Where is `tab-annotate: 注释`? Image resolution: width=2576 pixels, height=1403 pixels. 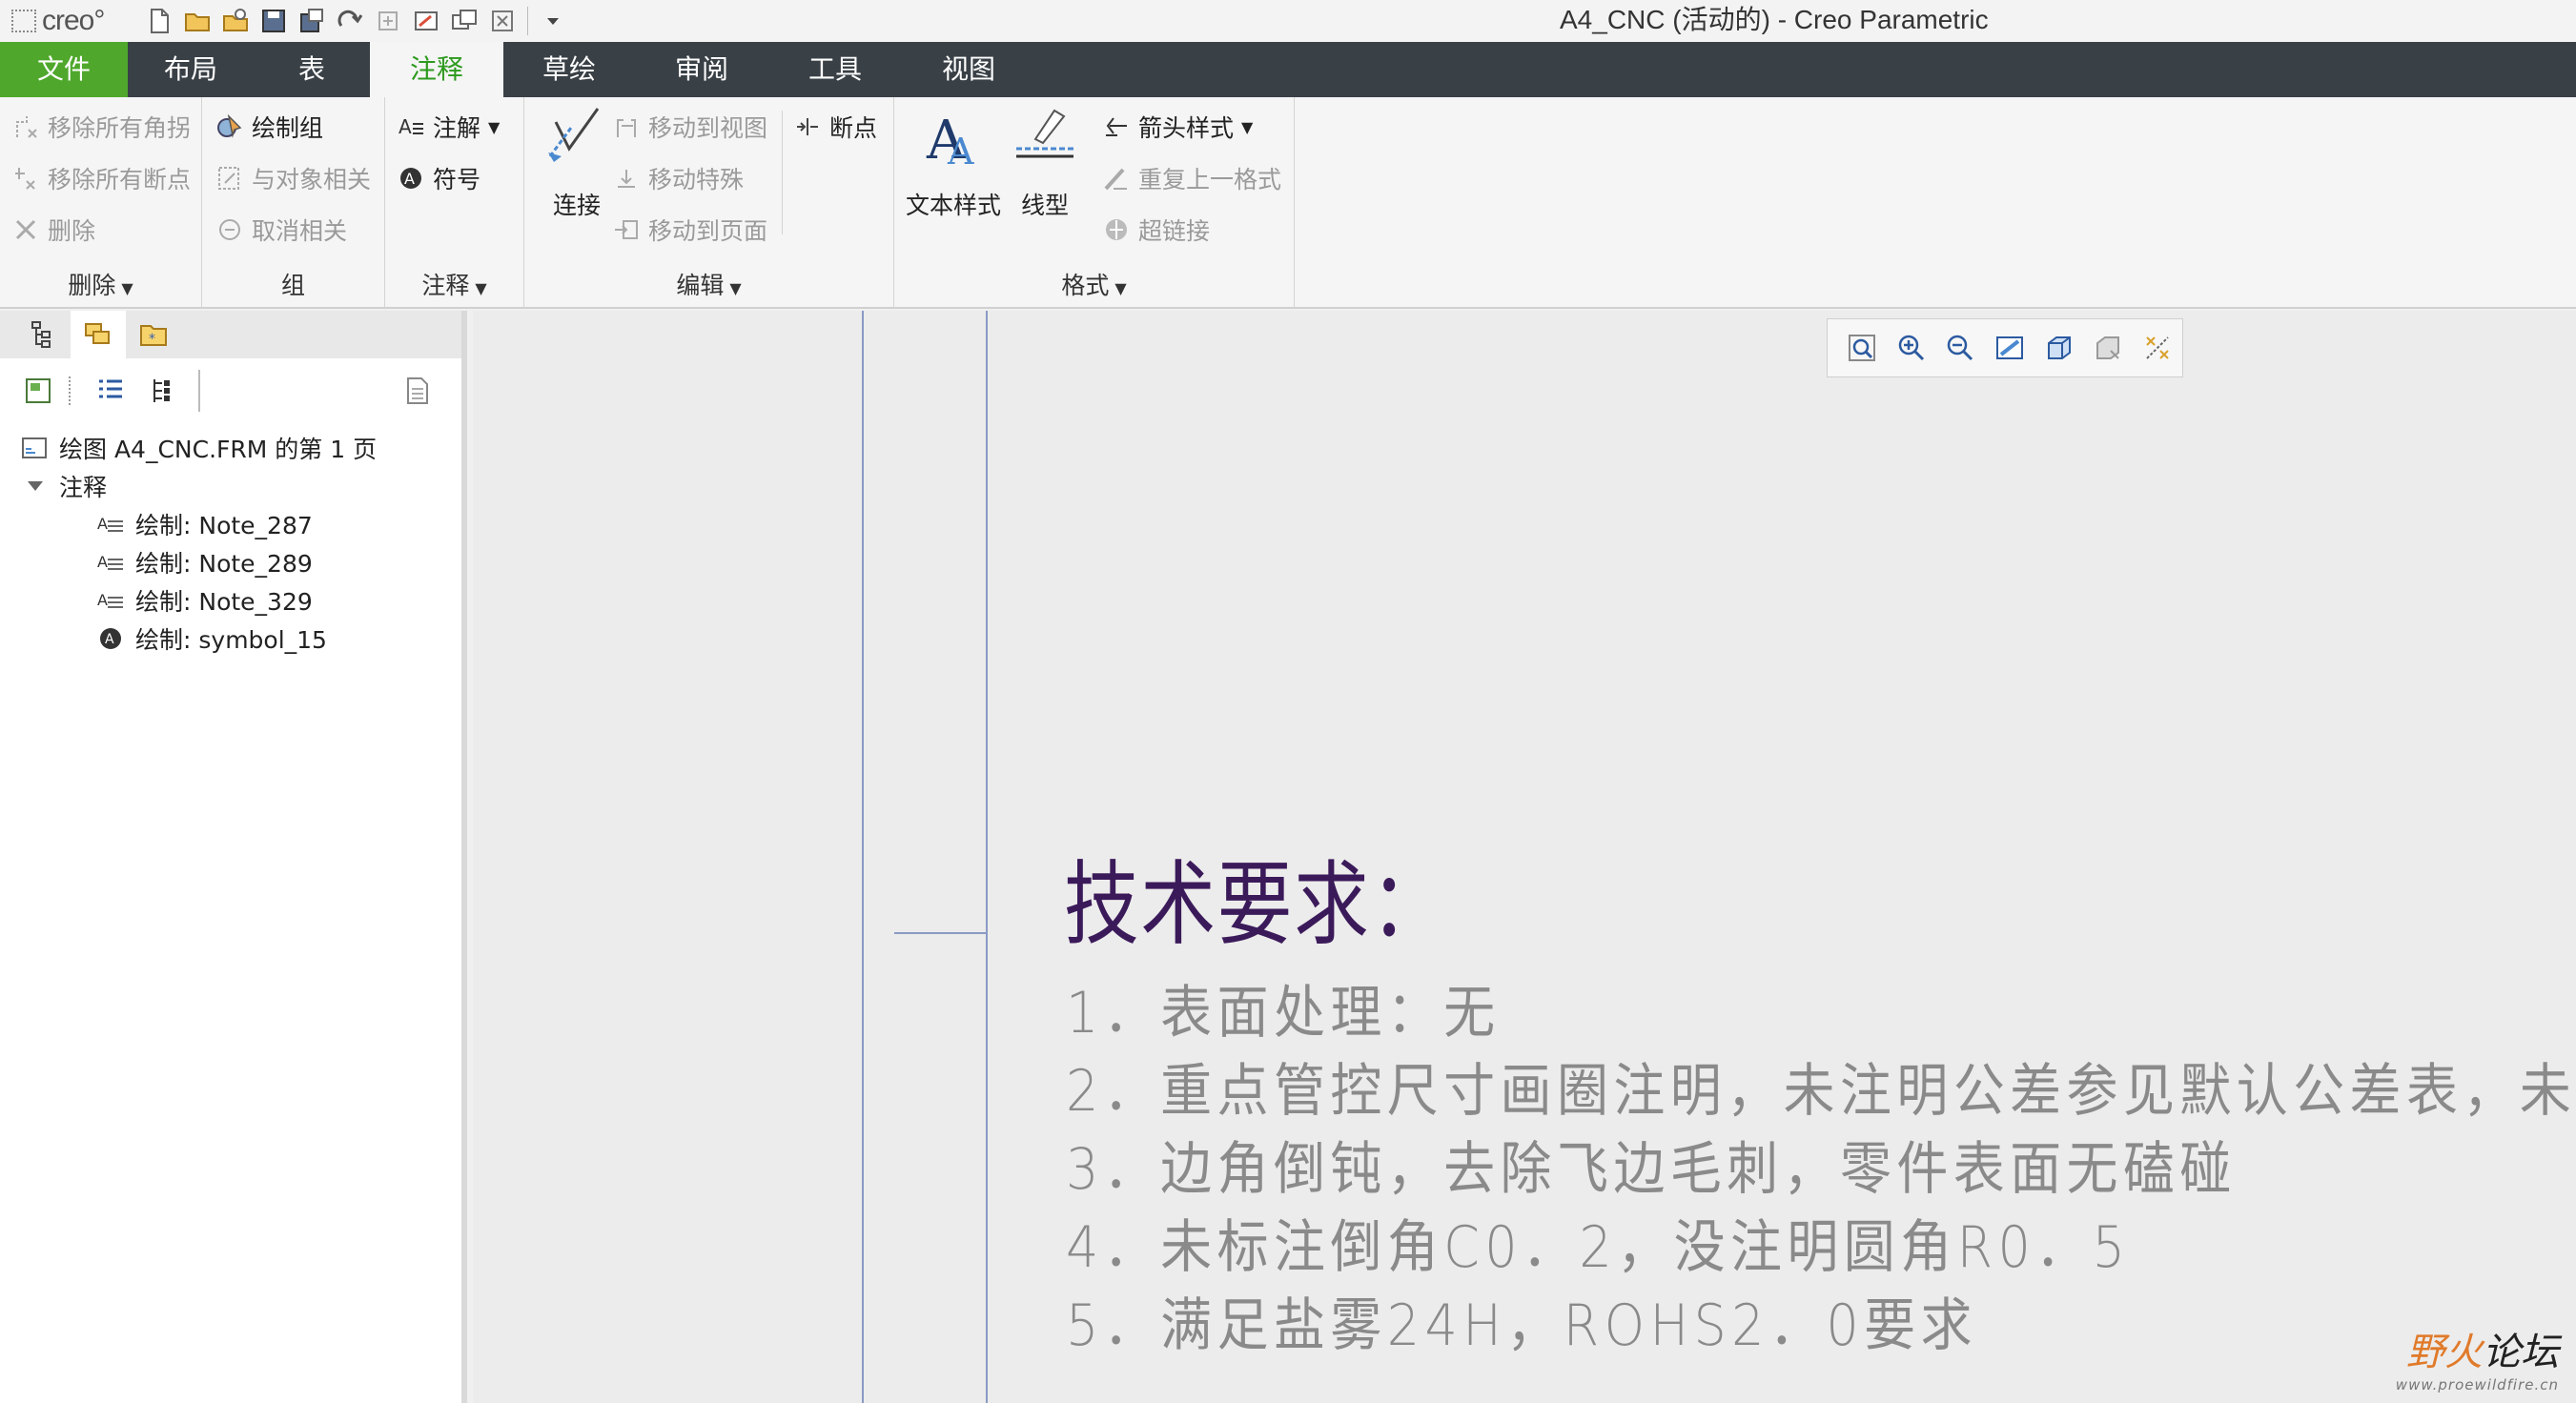
tab-annotate: 注释 is located at coordinates (437, 69).